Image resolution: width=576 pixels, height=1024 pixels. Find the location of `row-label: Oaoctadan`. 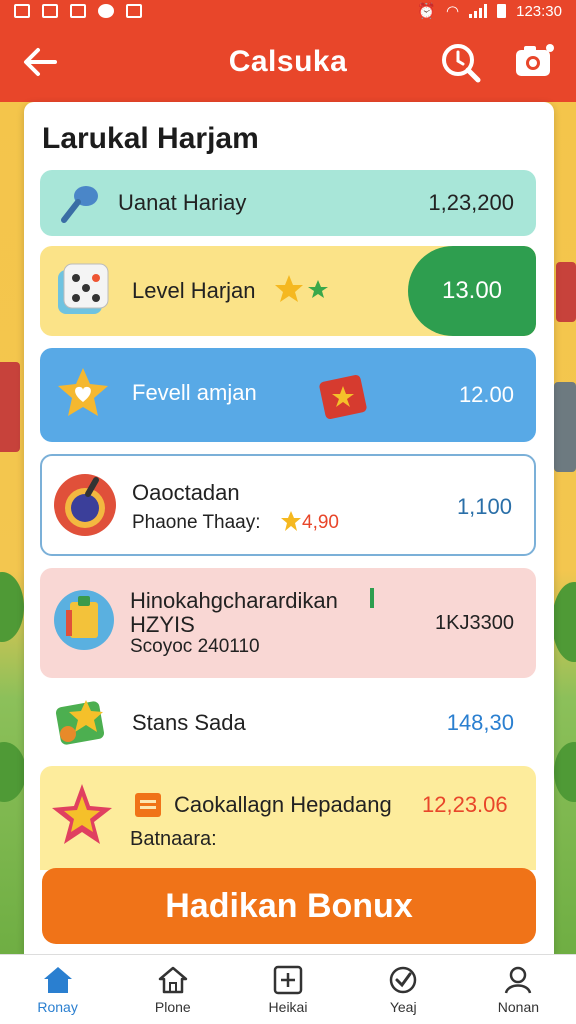

row-label: Oaoctadan is located at coordinates (186, 492).